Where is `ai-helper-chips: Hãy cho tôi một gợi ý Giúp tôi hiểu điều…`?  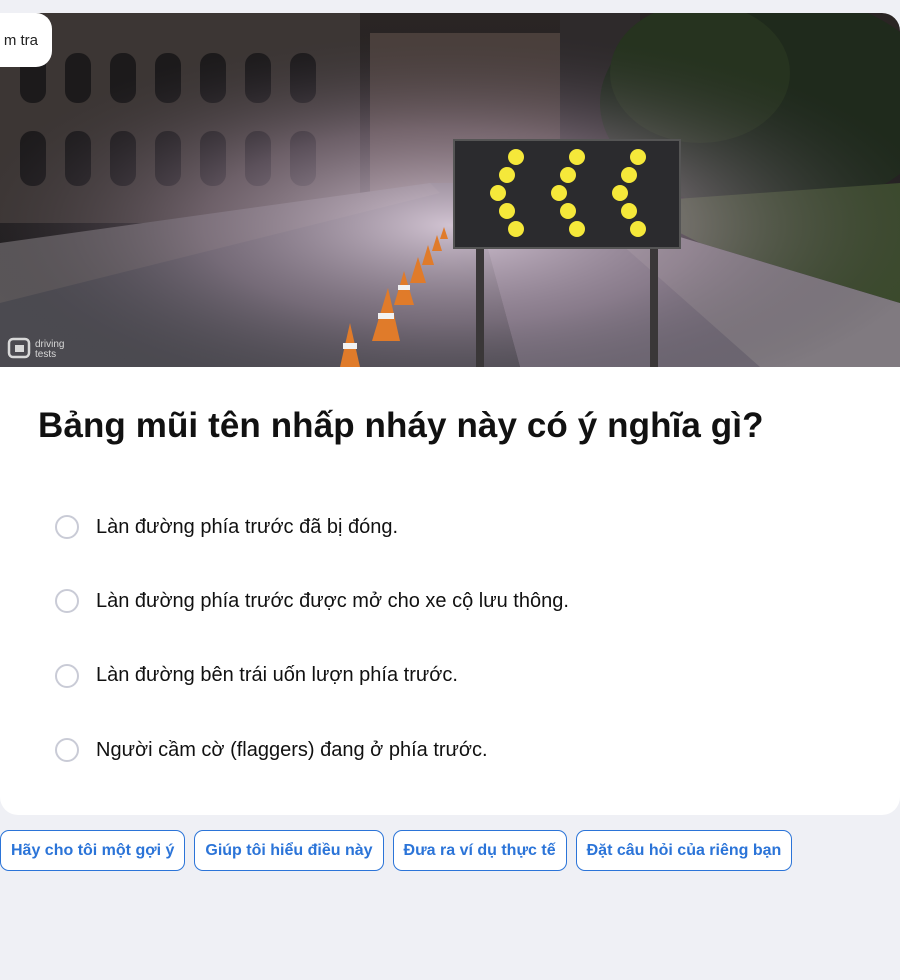 ai-helper-chips: Hãy cho tôi một gợi ý Giúp tôi hiểu điều… is located at coordinates (396, 850).